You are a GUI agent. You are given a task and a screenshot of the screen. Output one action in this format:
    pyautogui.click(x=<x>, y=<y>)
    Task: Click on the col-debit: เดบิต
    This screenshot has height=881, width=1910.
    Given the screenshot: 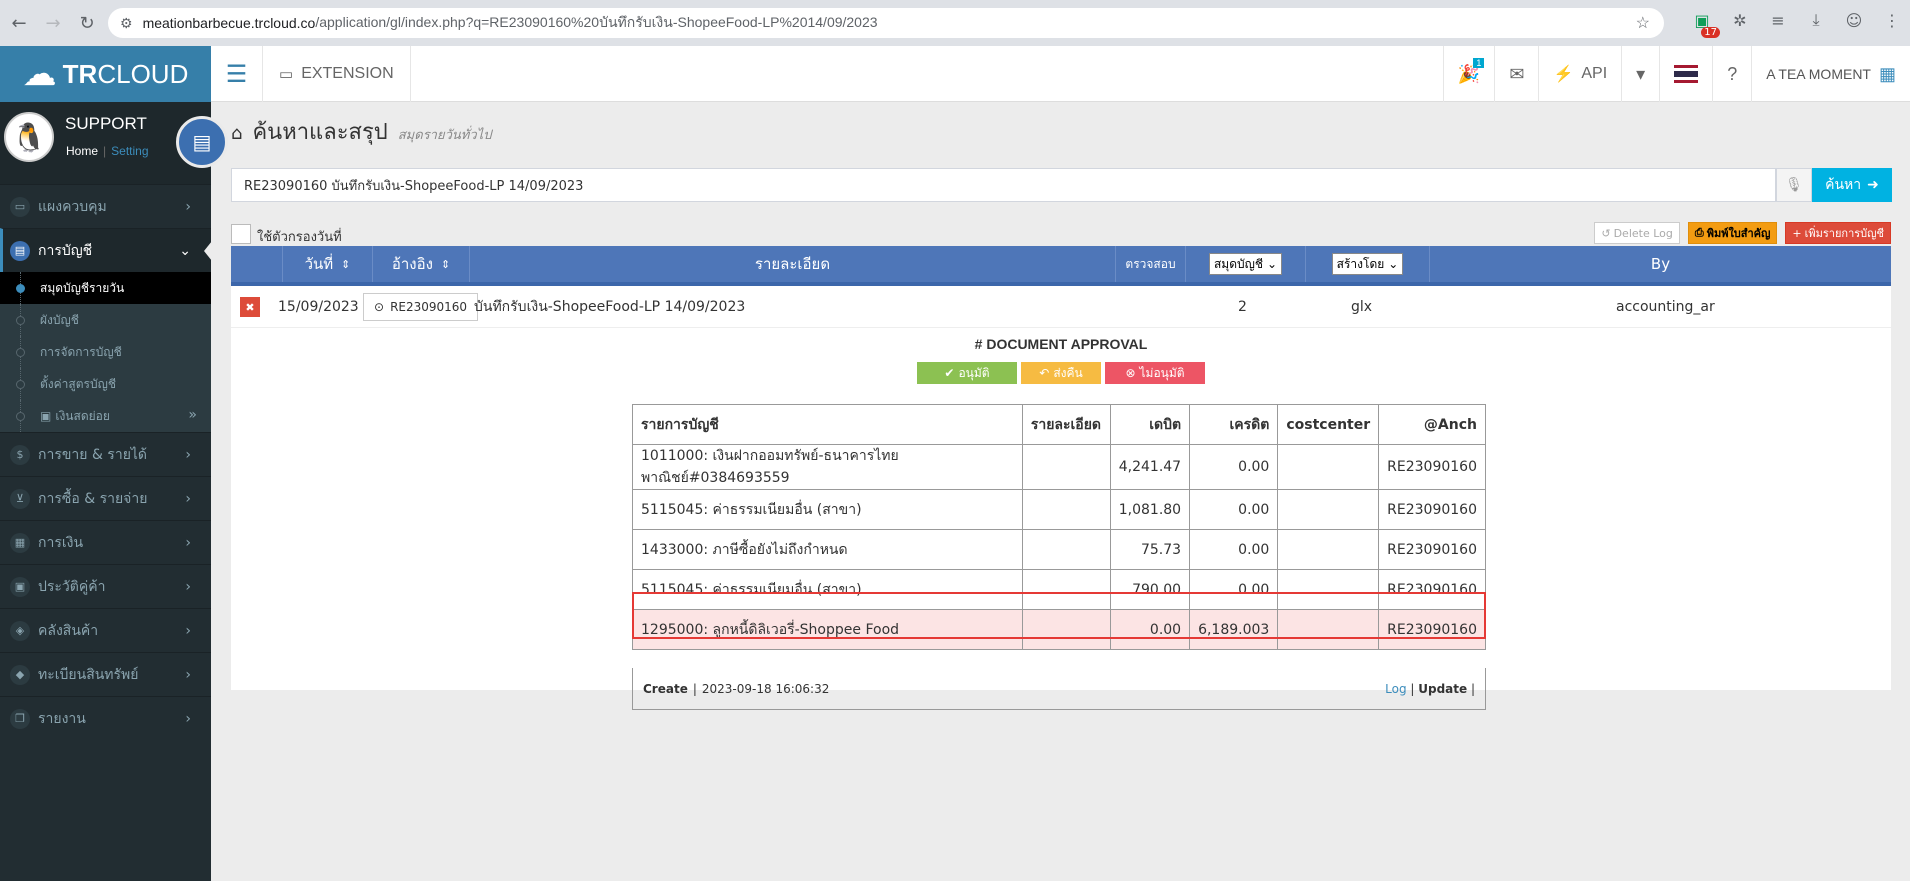 What is the action you would take?
    pyautogui.click(x=1150, y=424)
    